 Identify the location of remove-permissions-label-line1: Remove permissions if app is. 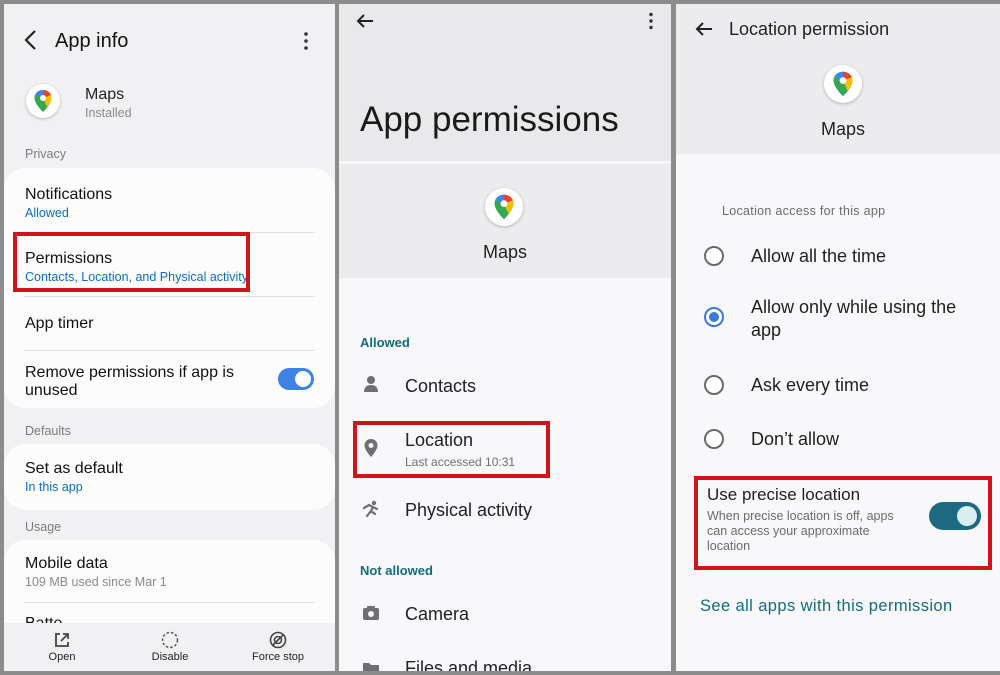
(129, 372).